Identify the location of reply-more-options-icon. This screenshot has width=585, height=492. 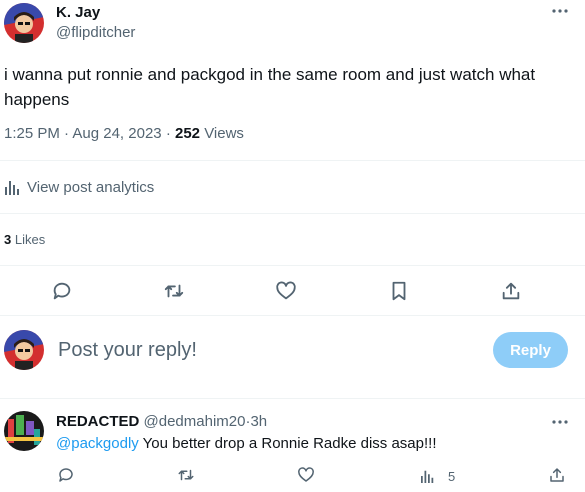
(560, 422).